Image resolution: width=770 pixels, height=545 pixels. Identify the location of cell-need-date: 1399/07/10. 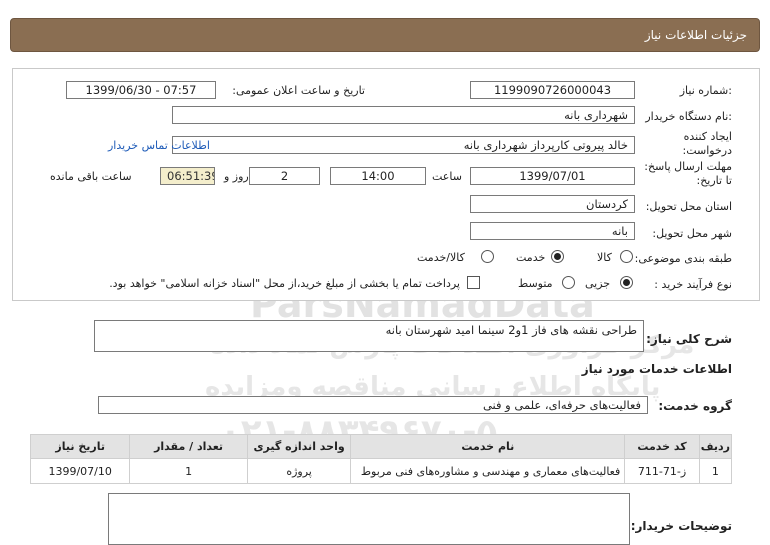
(80, 471).